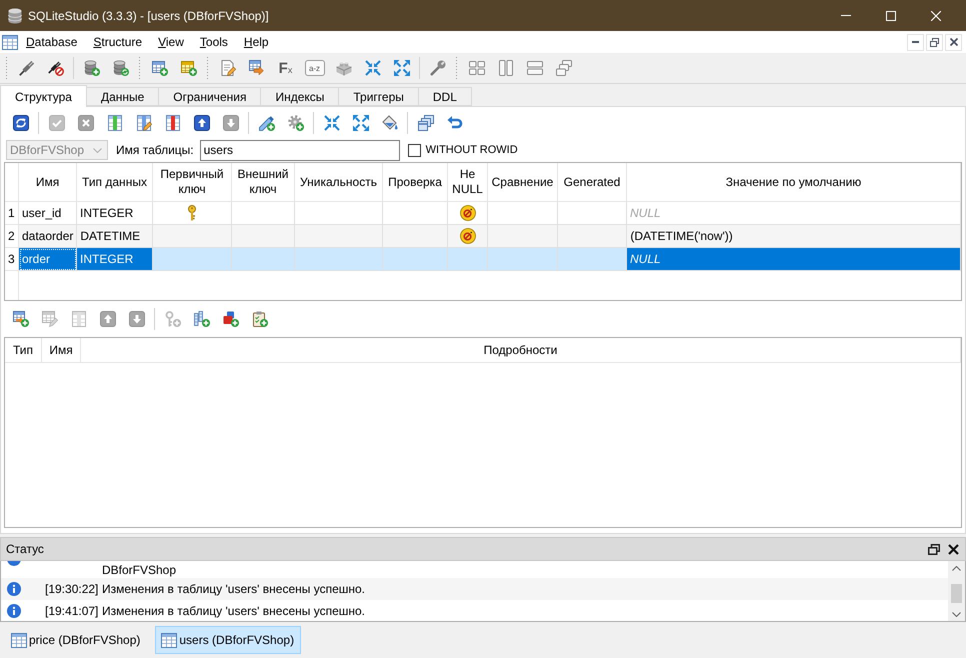 The height and width of the screenshot is (658, 966). I want to click on wrench-icon, so click(438, 68).